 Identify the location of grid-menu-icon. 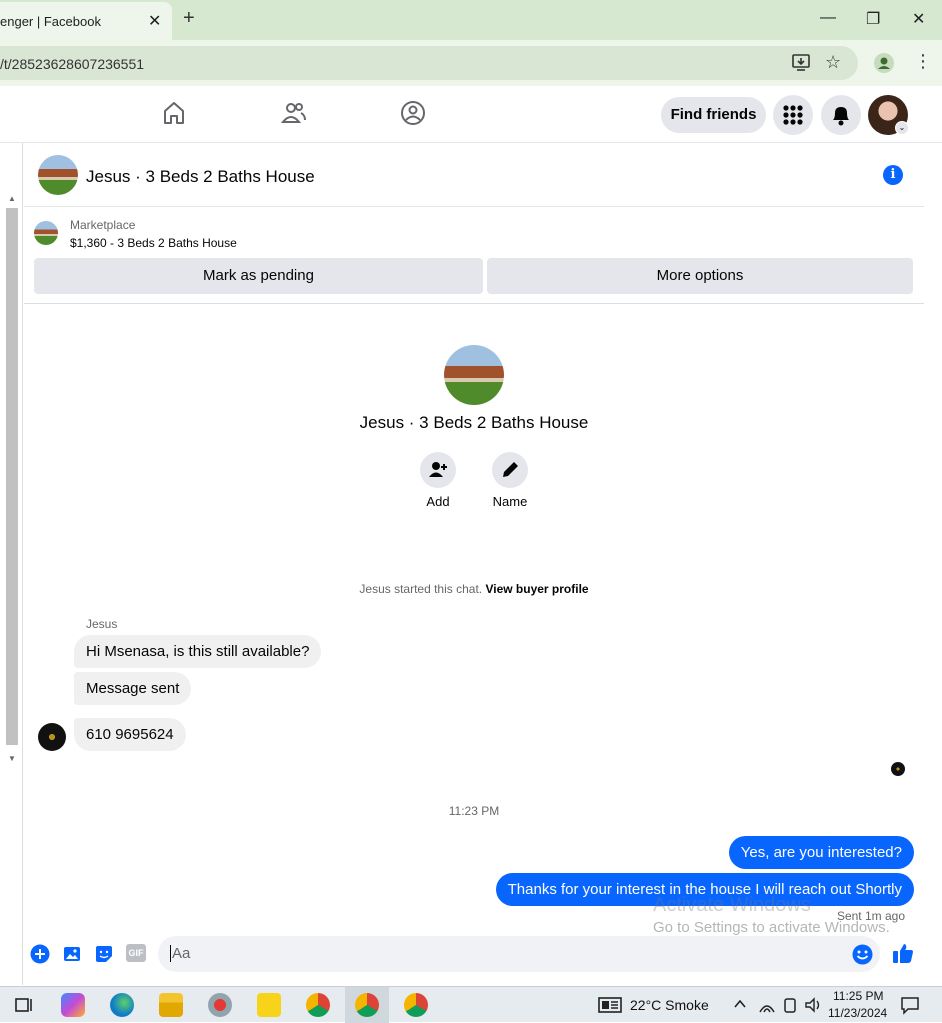
(793, 115).